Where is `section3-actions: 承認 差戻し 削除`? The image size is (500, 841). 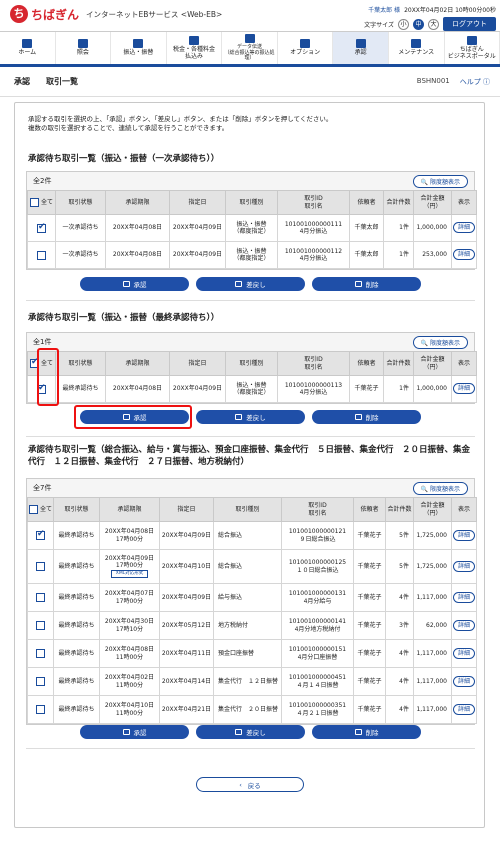 section3-actions: 承認 差戻し 削除 is located at coordinates (250, 732).